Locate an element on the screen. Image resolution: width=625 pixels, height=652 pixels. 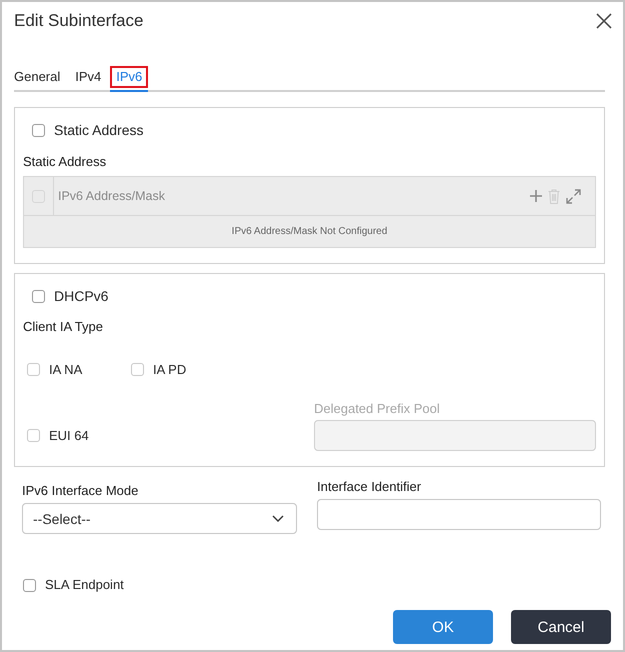
checkbox-label: EUI 64 is located at coordinates (69, 436).